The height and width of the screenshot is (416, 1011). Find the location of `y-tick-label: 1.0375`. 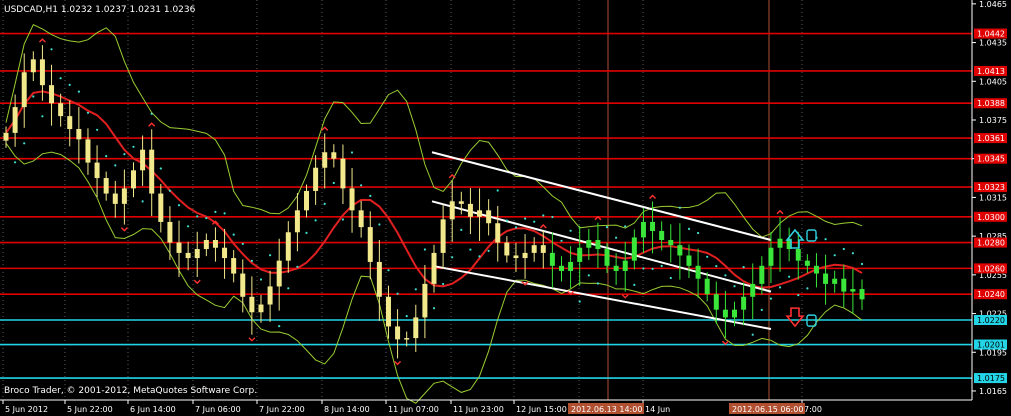

y-tick-label: 1.0375 is located at coordinates (993, 120).